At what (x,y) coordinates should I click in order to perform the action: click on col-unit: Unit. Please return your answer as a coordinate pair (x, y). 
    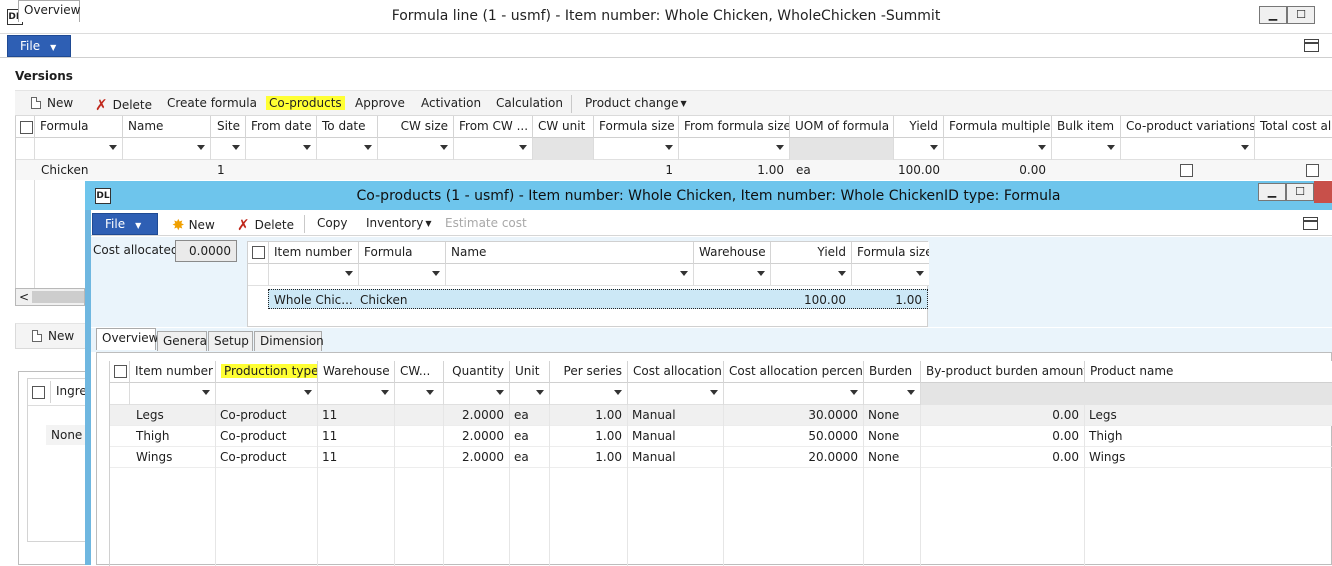
    Looking at the image, I should click on (529, 372).